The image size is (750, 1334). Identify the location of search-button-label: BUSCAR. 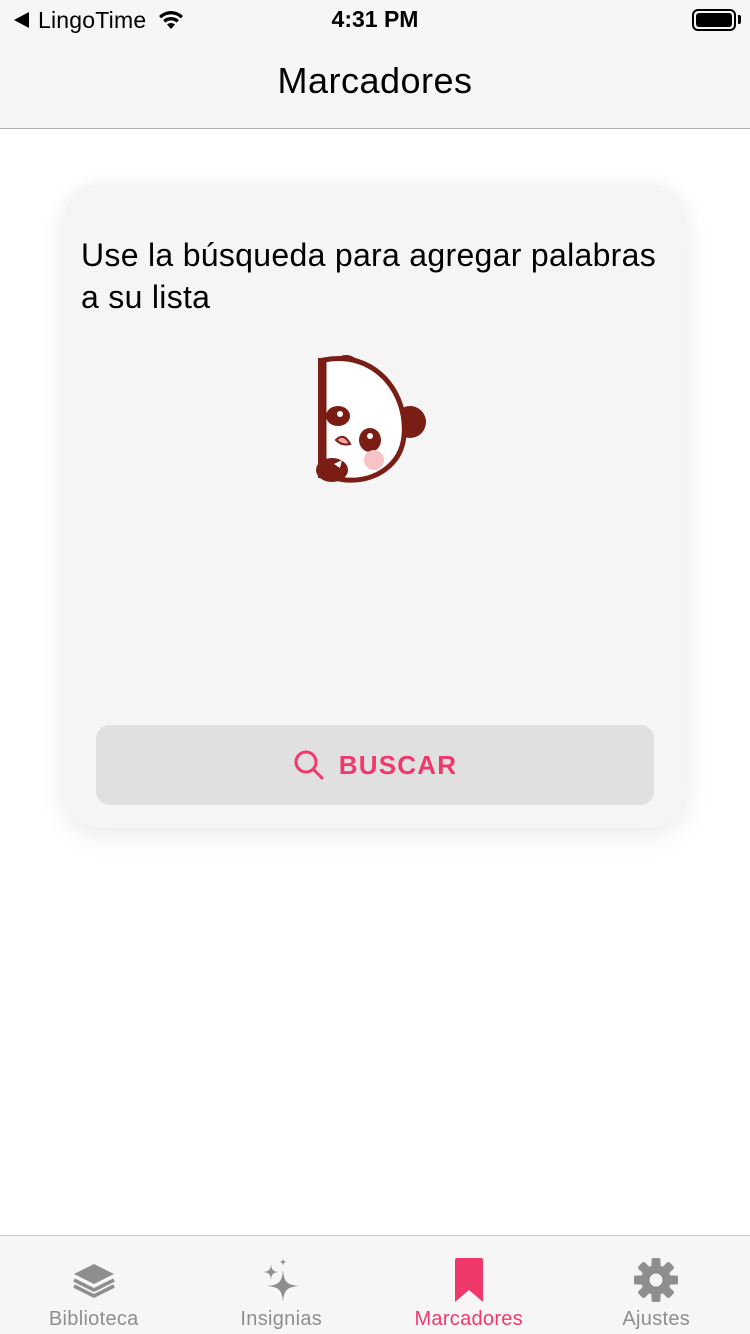
(398, 764).